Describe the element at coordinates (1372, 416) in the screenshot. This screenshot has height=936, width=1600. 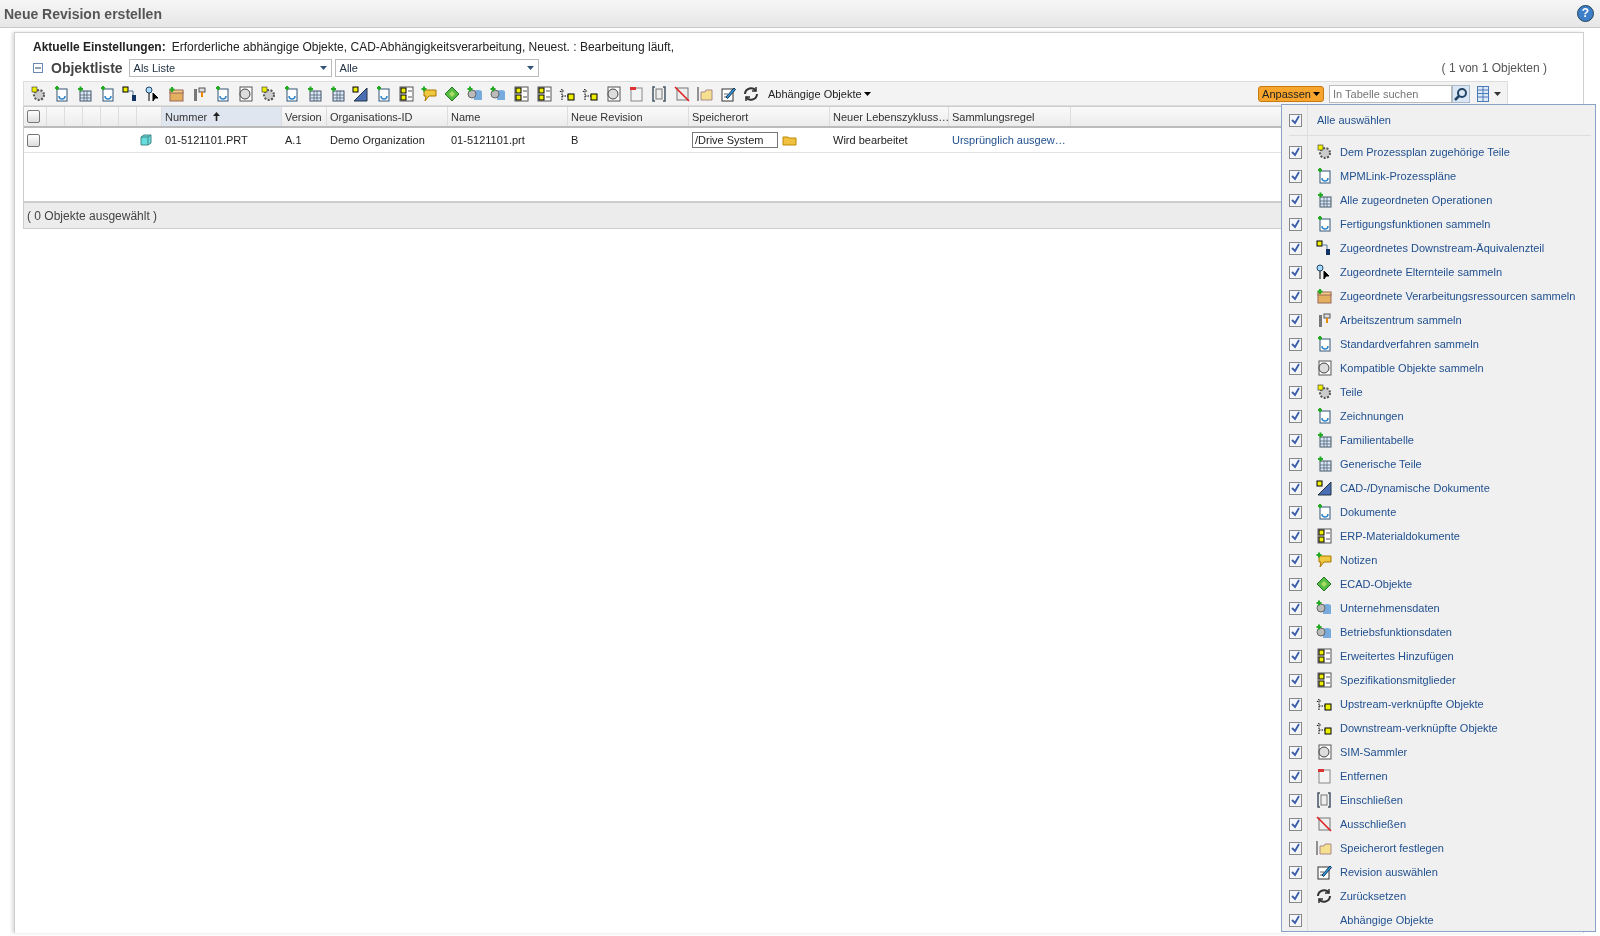
I see `menu-item: Zeichnungen` at that location.